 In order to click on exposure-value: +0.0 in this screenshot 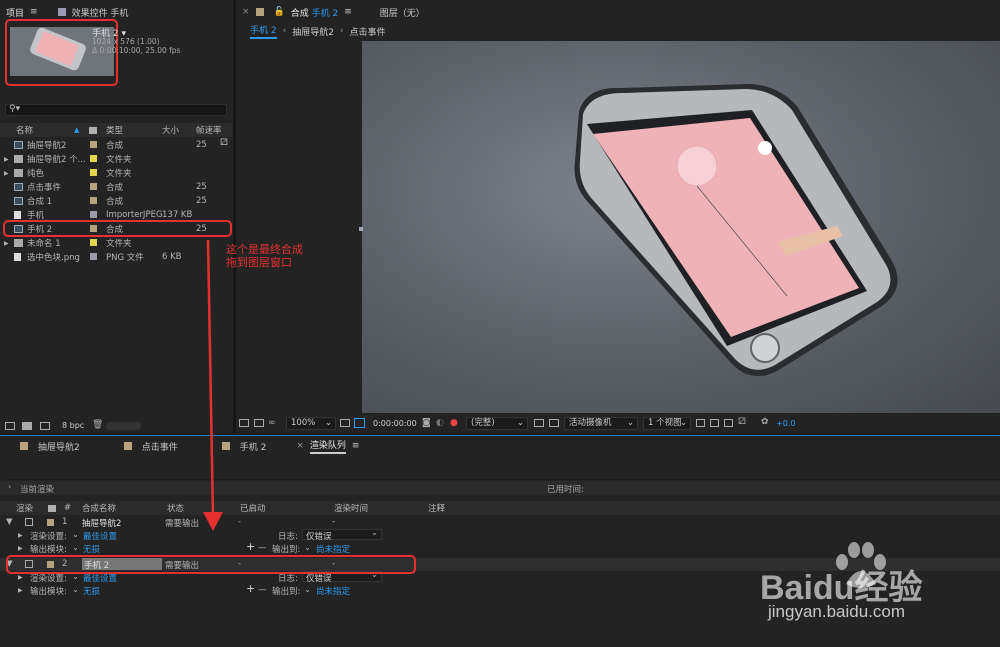, I will do `click(785, 423)`.